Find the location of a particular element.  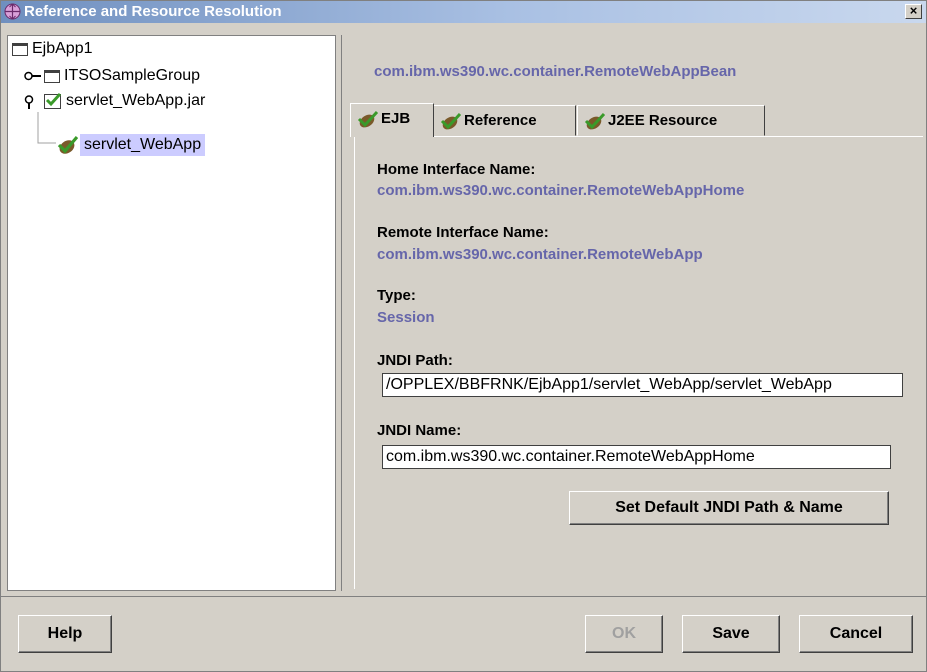

tab-label: EJB is located at coordinates (396, 118).